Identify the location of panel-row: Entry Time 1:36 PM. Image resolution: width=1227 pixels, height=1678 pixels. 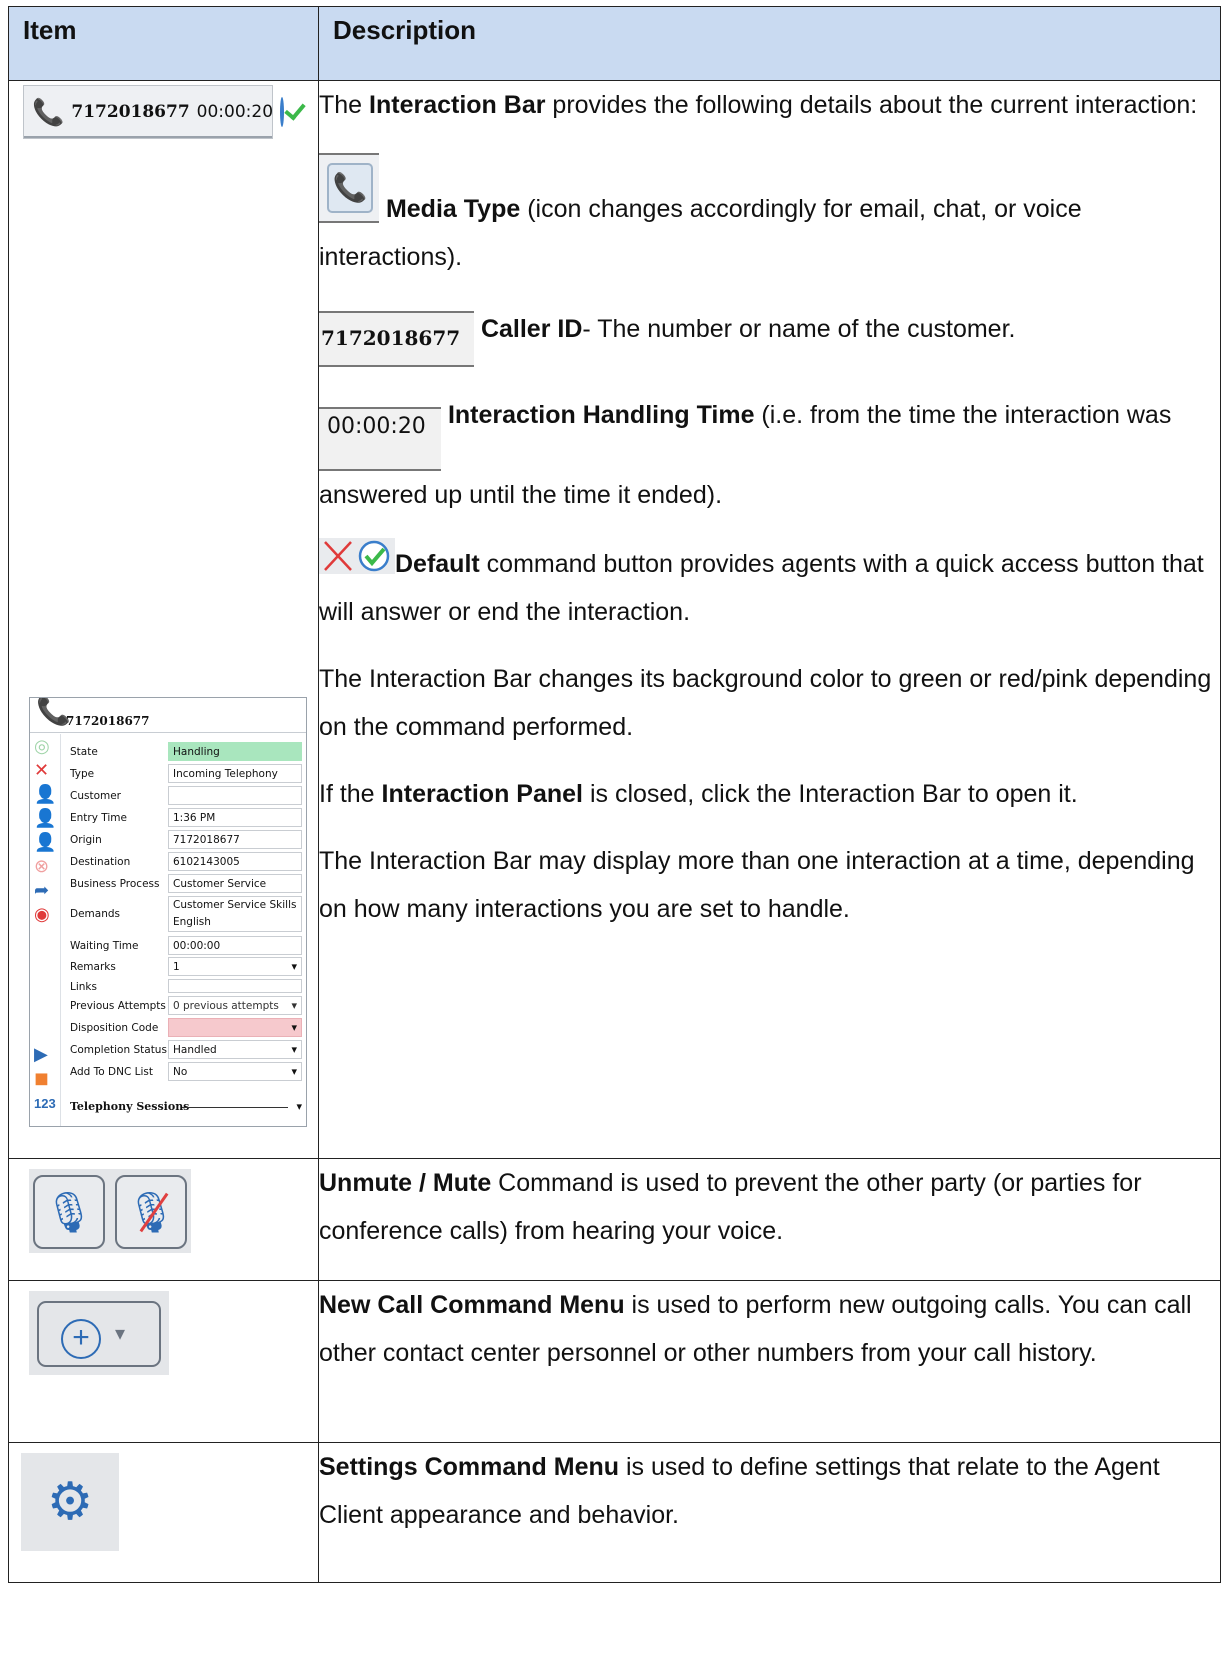
(186, 818).